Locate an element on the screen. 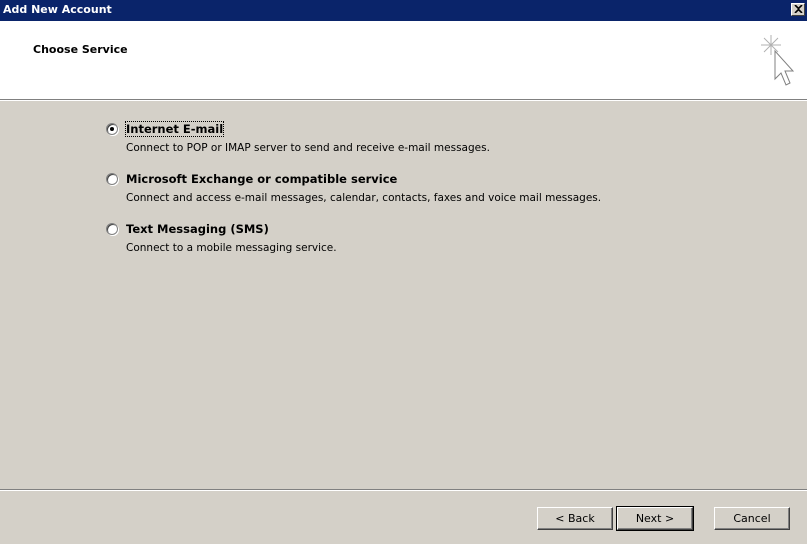  wizard-header: Choose Service is located at coordinates (403, 60).